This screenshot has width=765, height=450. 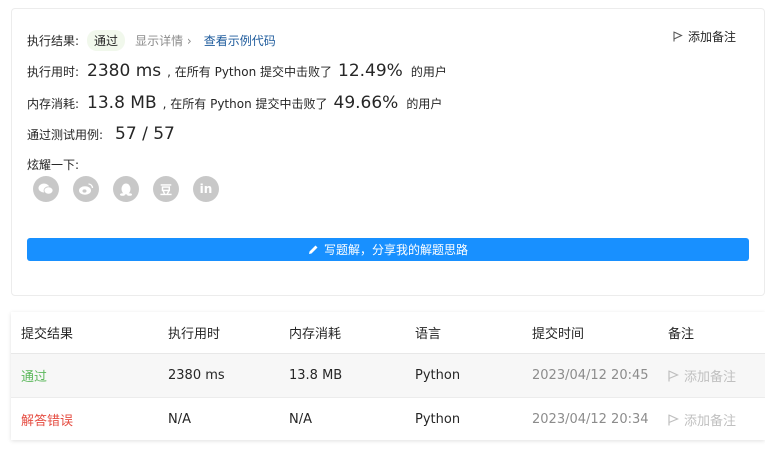 I want to click on header-language: 语言, so click(x=428, y=334).